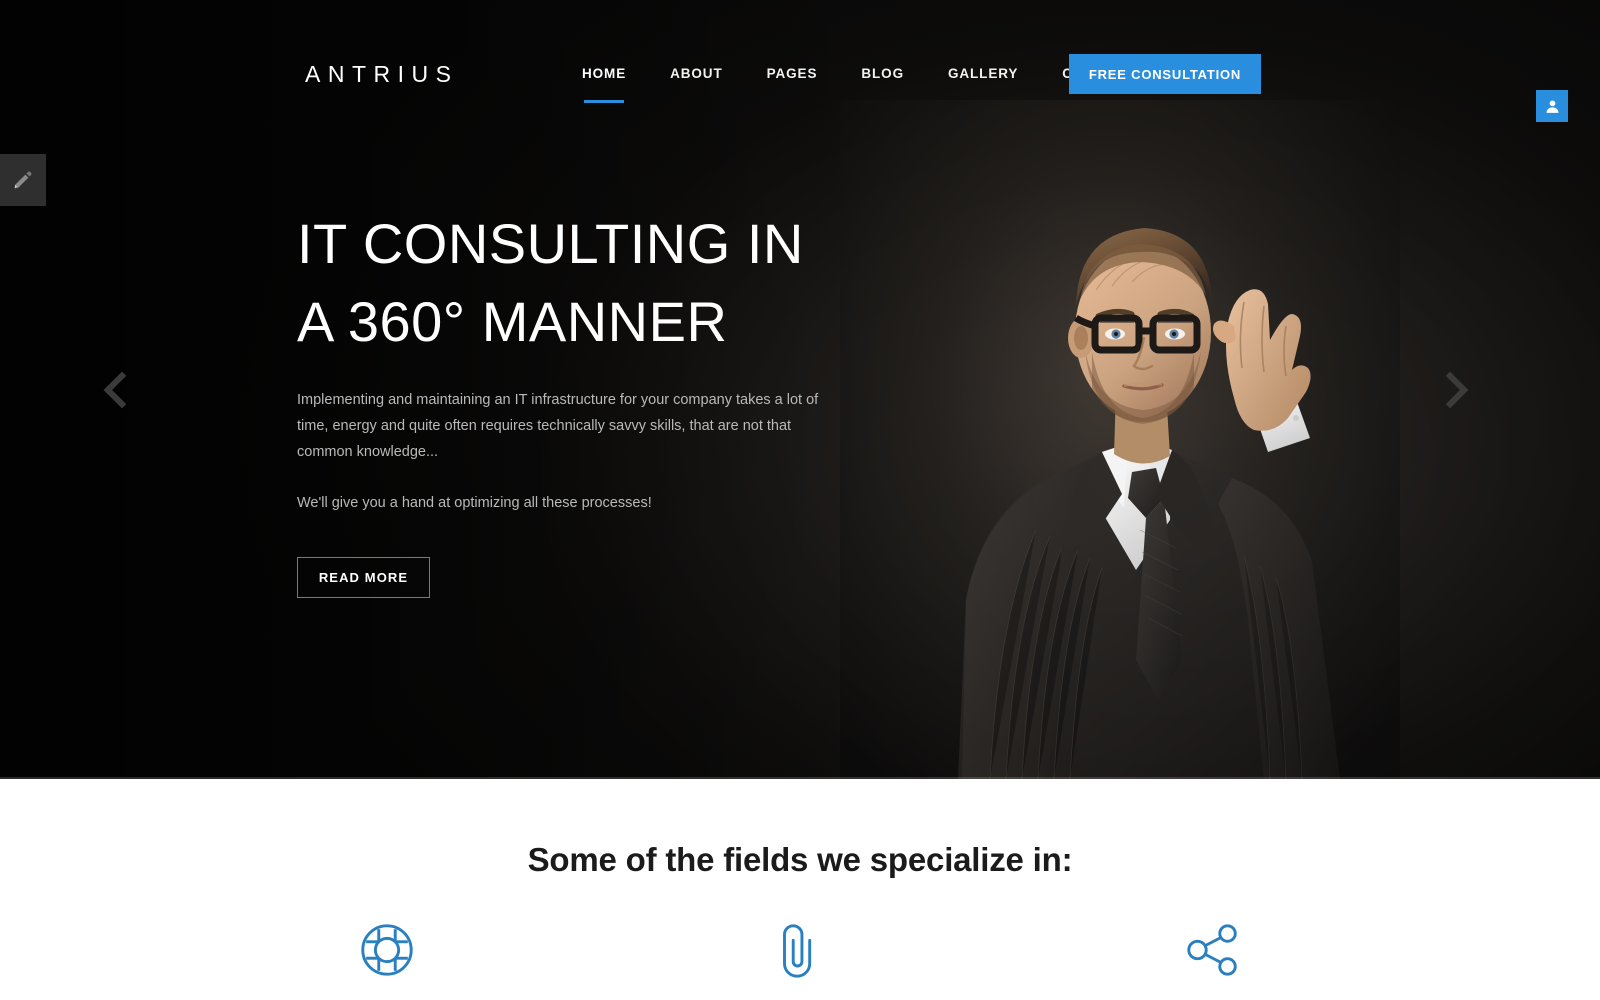 The height and width of the screenshot is (1000, 1600). Describe the element at coordinates (604, 83) in the screenshot. I see `nav-item-home: HOME` at that location.